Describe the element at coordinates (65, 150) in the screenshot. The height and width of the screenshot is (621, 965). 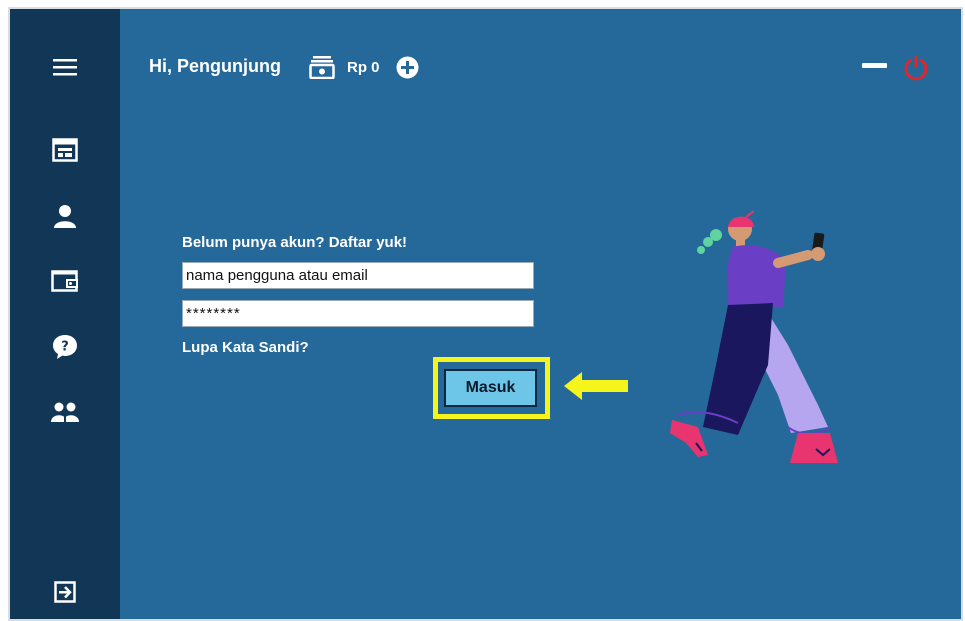
I see `browser-icon` at that location.